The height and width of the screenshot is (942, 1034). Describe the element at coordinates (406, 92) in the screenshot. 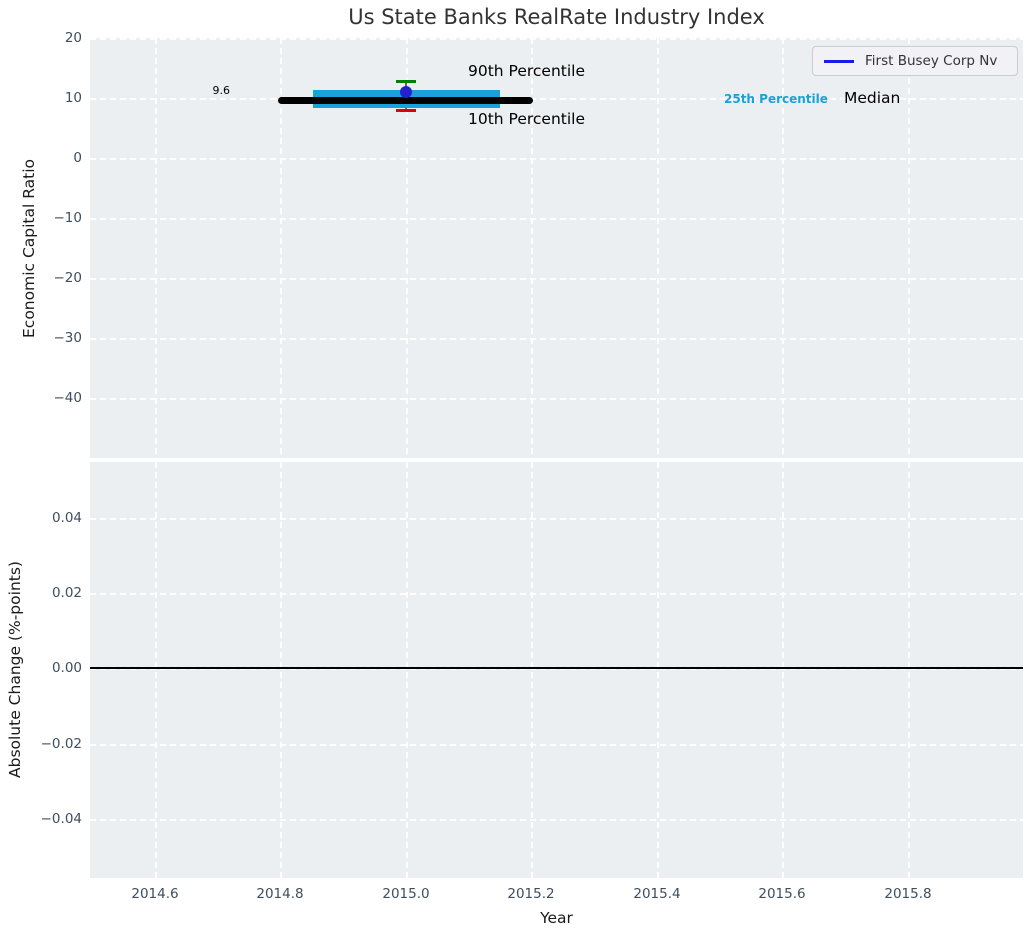

I see `company-point` at that location.